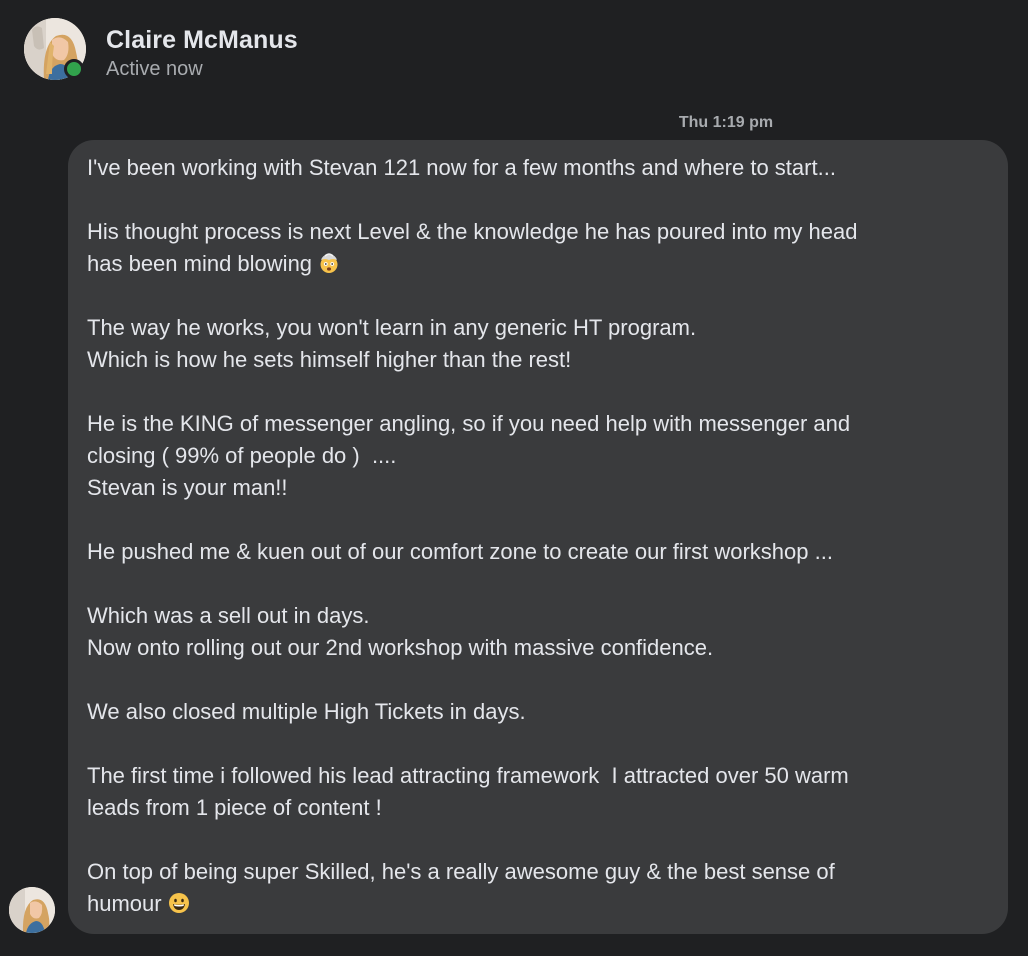  Describe the element at coordinates (154, 69) in the screenshot. I see `contact-active-status: Active now` at that location.